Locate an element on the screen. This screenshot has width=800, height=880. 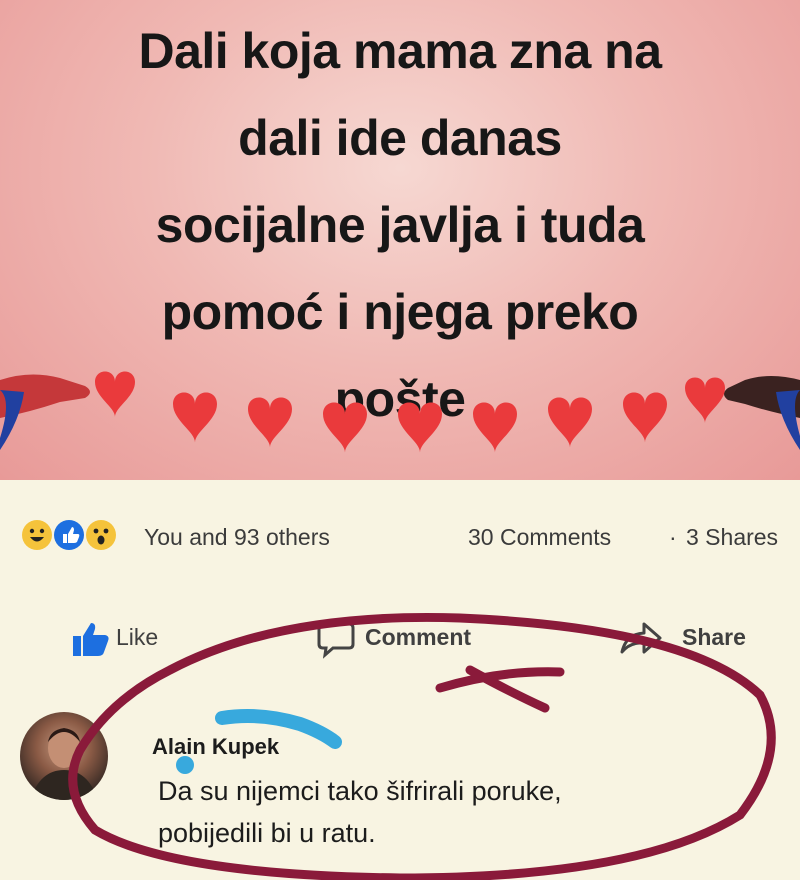
red-cross-annotation is located at coordinates (500, 689).